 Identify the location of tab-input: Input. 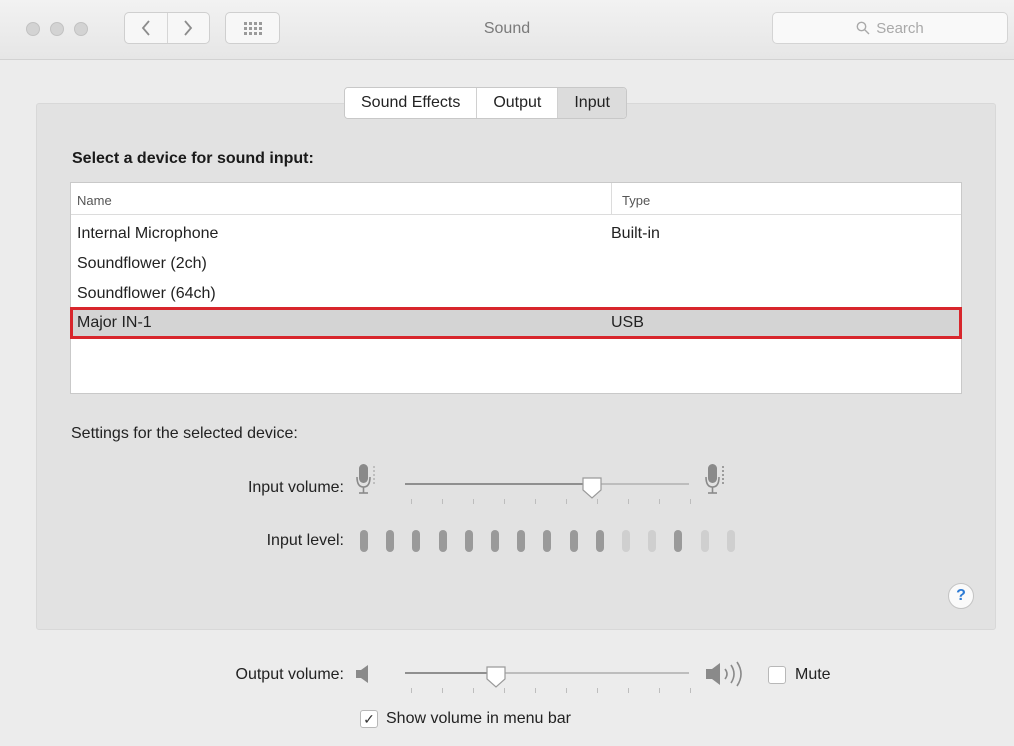
(591, 103).